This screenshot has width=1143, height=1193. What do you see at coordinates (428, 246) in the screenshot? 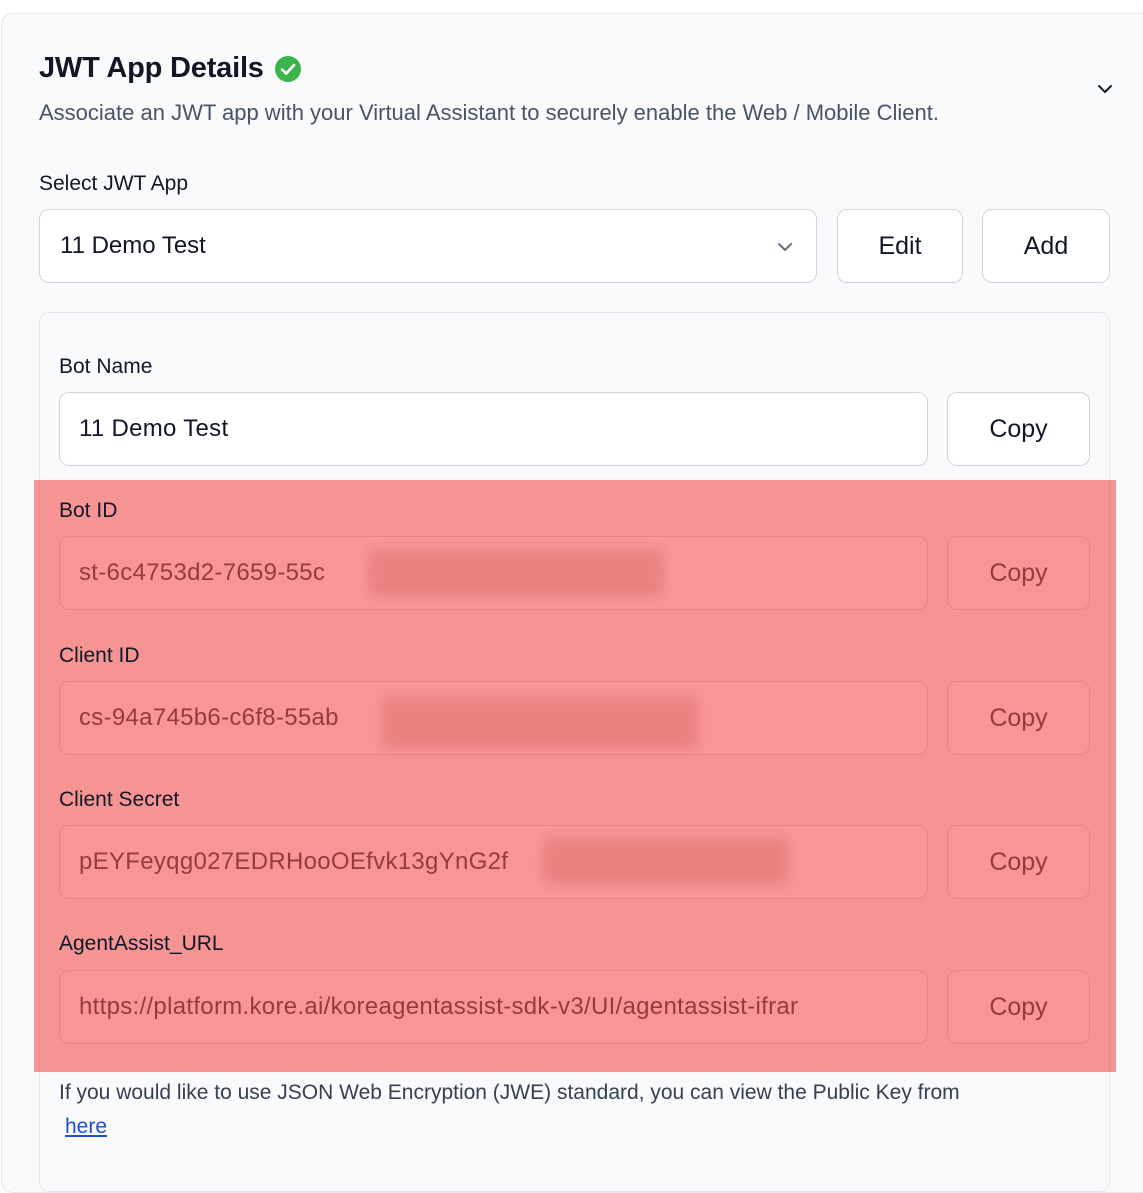
I see `jwt-app-select: 11 Demo Test` at bounding box center [428, 246].